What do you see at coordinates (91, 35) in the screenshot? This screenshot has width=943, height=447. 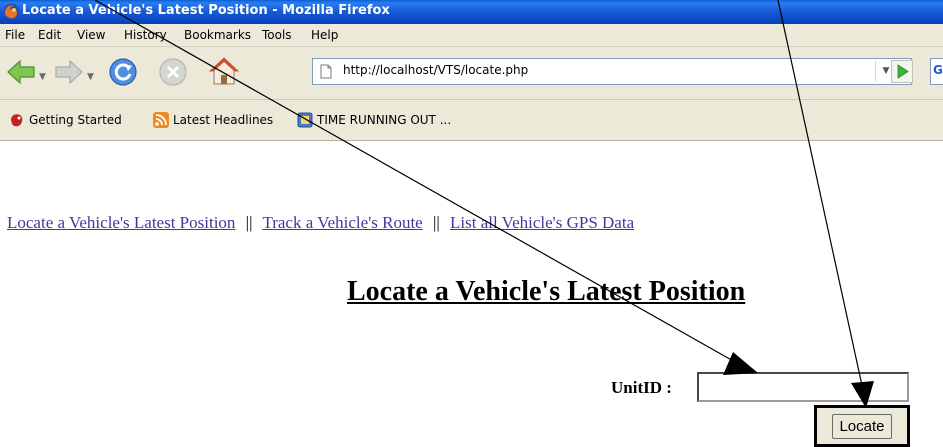 I see `menu-view: View` at bounding box center [91, 35].